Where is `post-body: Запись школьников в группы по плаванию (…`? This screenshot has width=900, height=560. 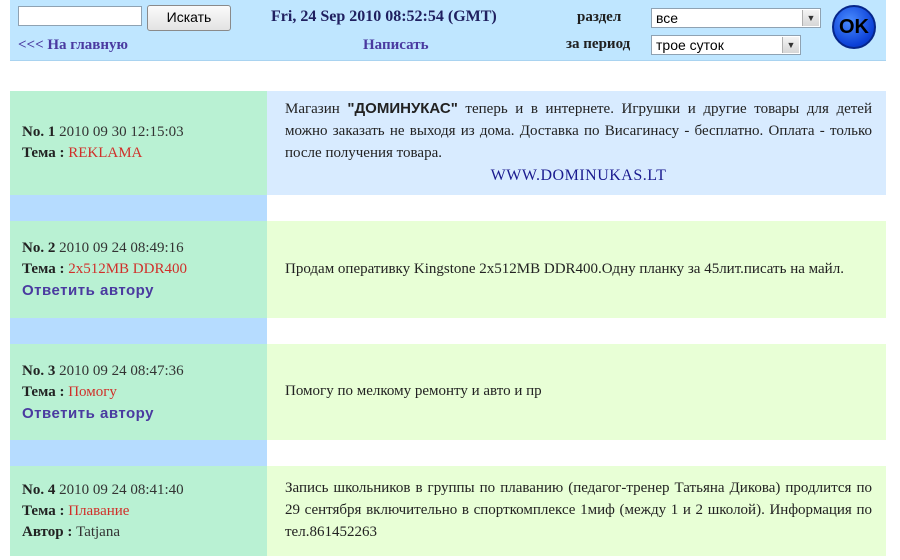 post-body: Запись школьников в группы по плаванию (… is located at coordinates (576, 511).